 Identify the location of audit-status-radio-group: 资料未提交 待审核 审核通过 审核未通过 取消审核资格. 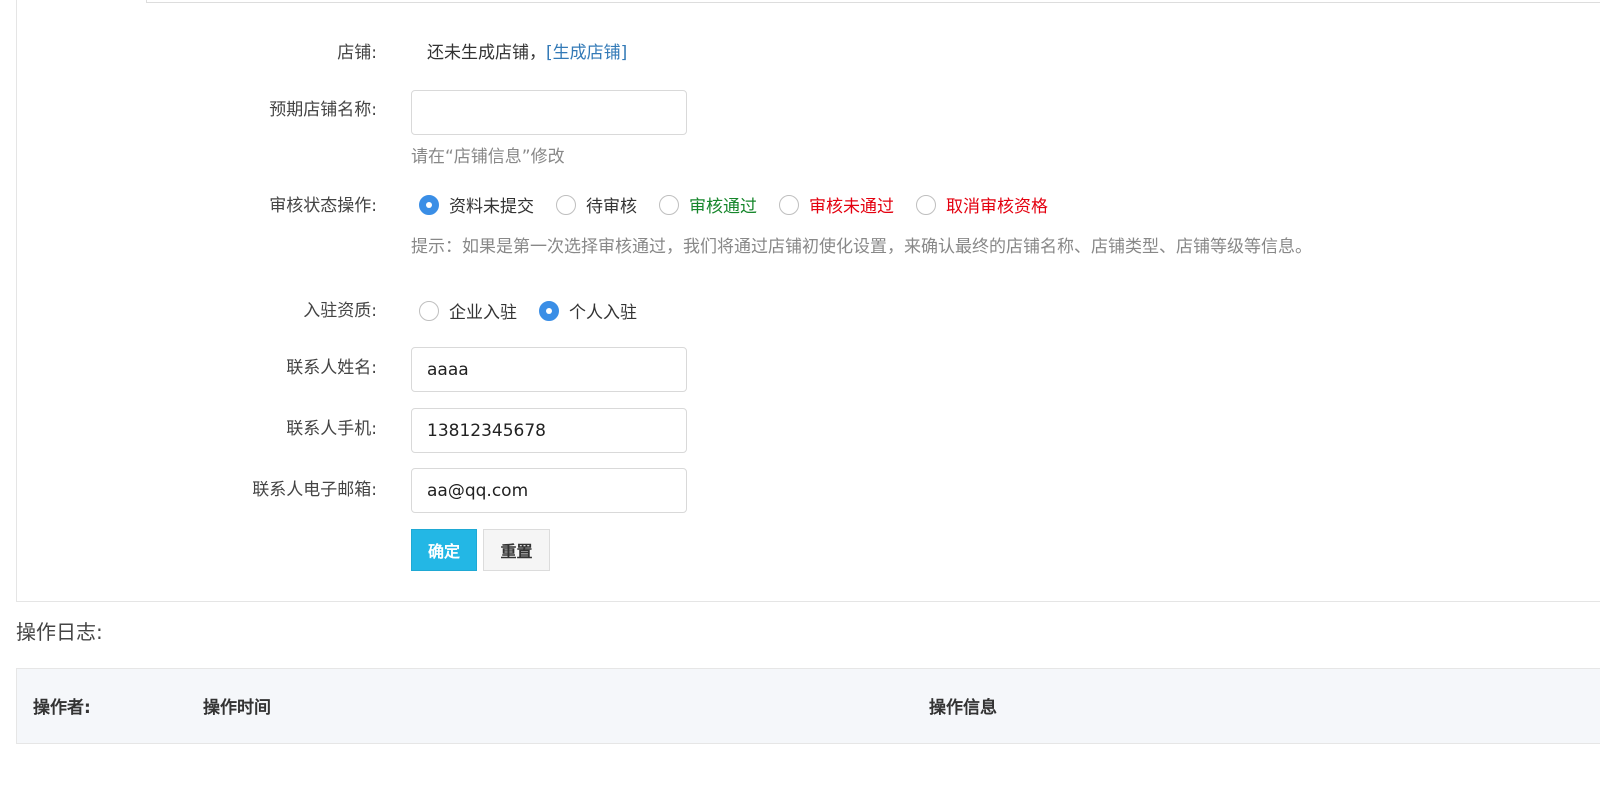
(736, 204).